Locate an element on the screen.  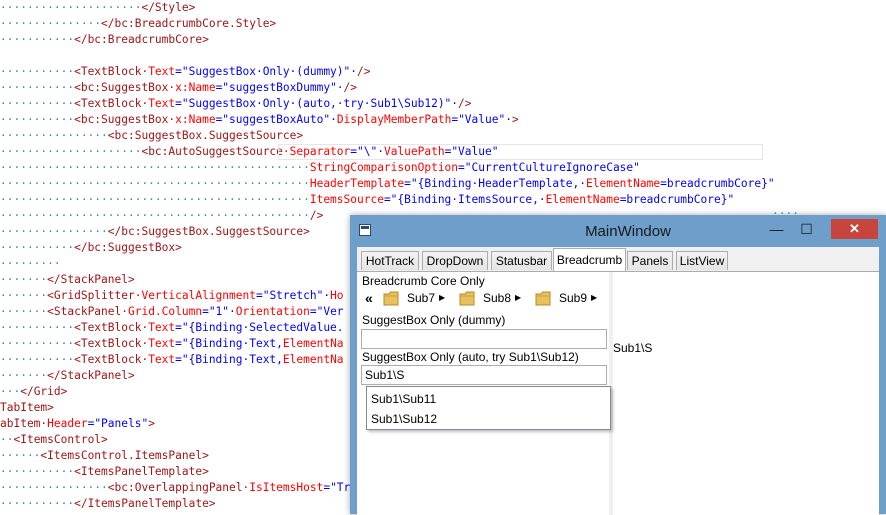
breadcrumb-item-sub8: Sub8 is located at coordinates (497, 298).